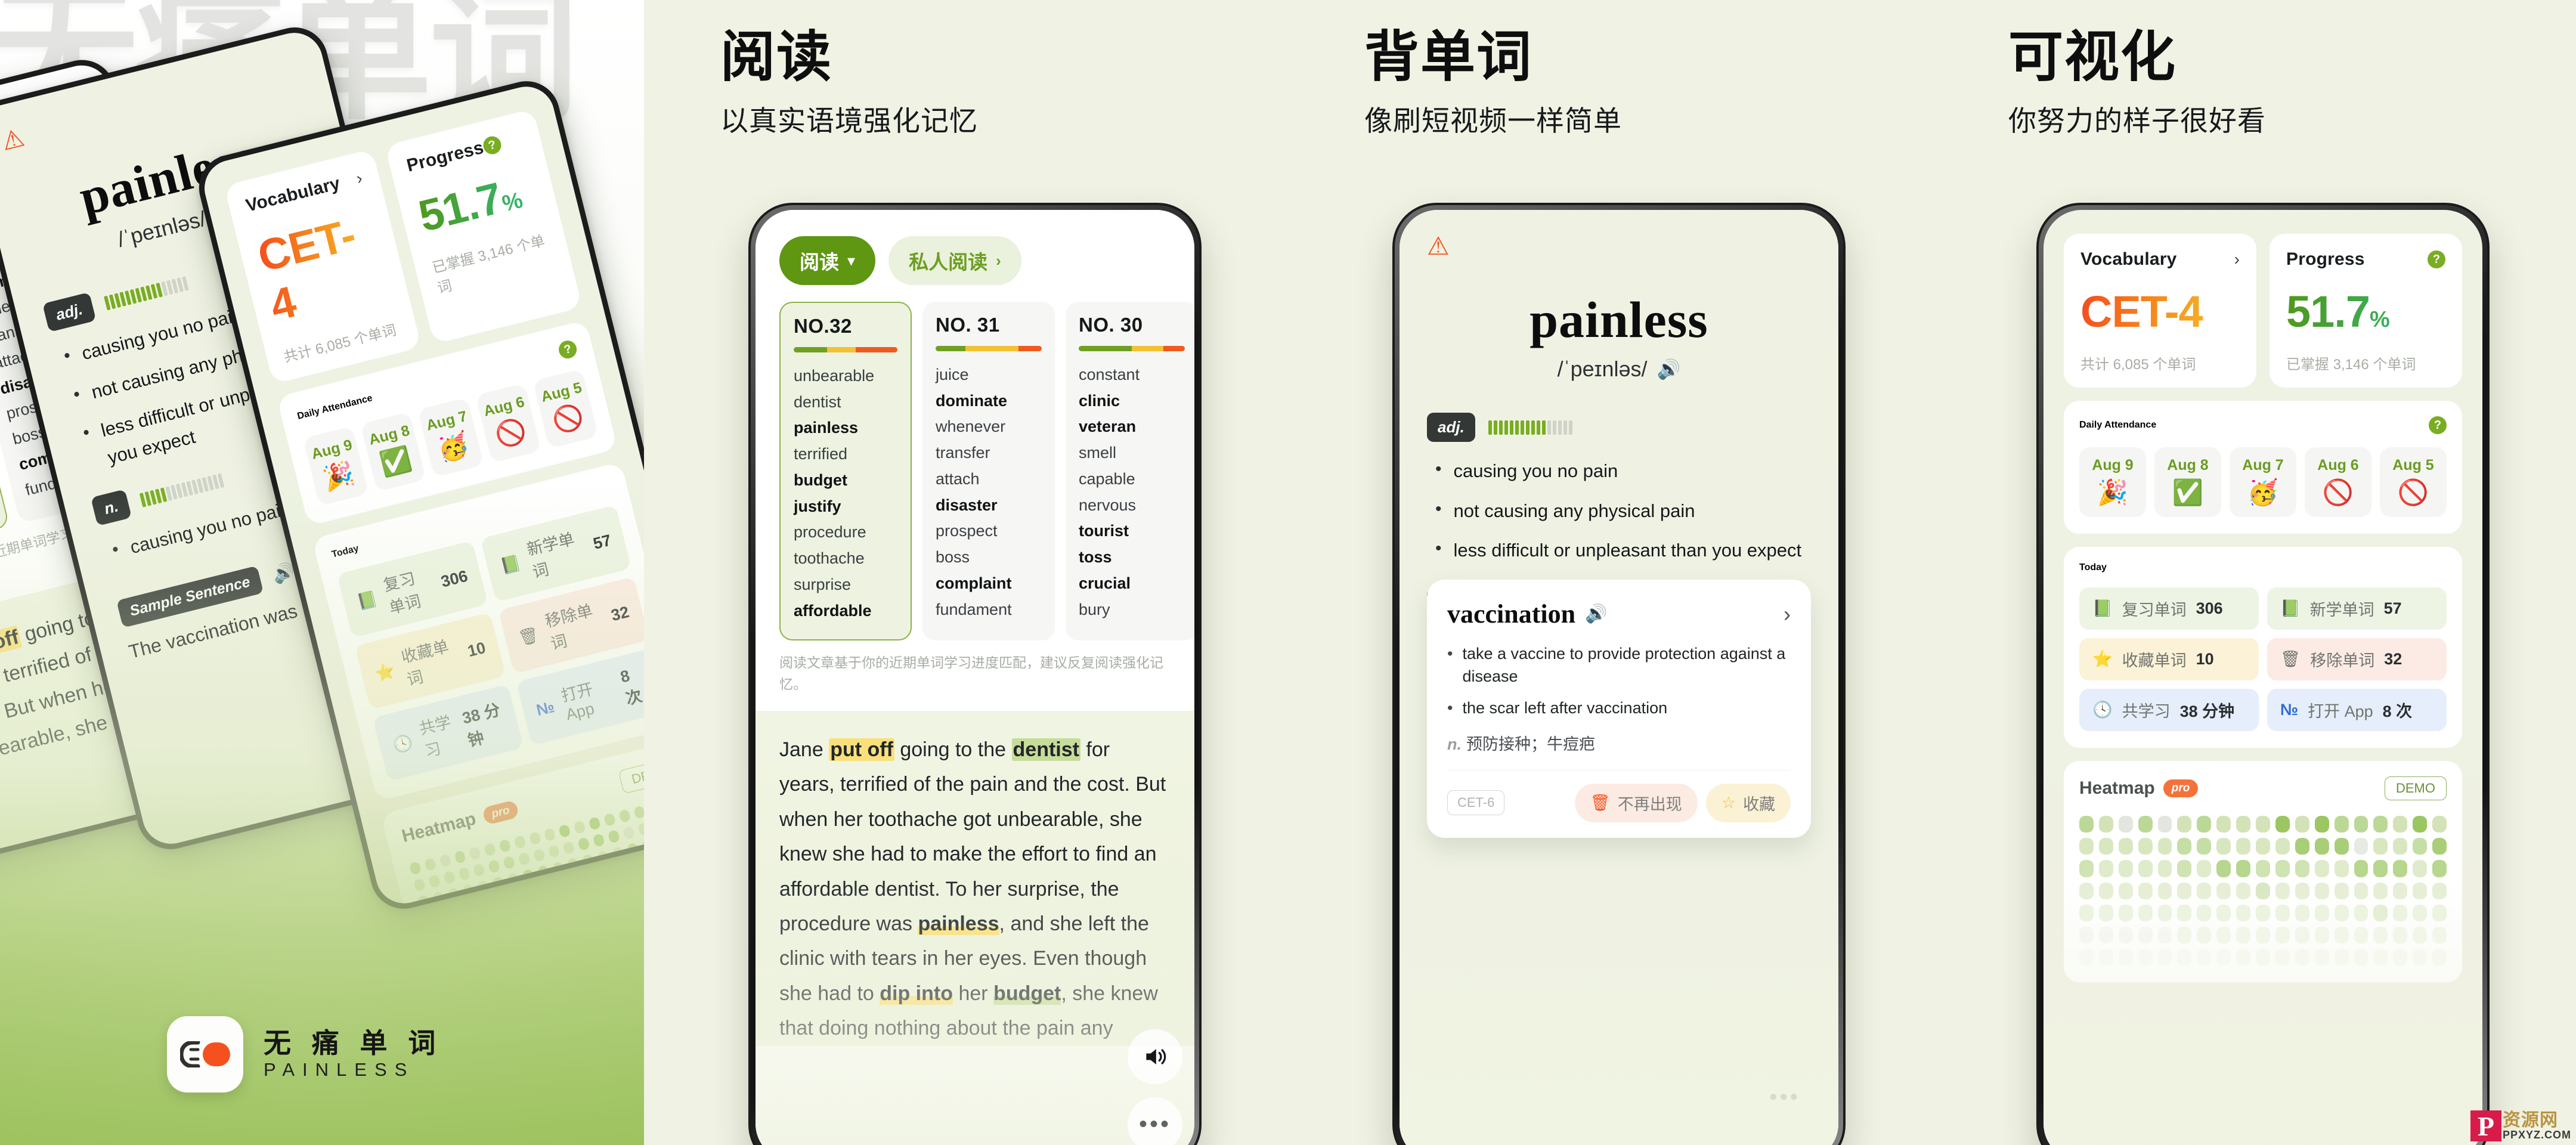 The width and height of the screenshot is (2576, 1145). What do you see at coordinates (2188, 492) in the screenshot?
I see `attendance-status-icon: ✅` at bounding box center [2188, 492].